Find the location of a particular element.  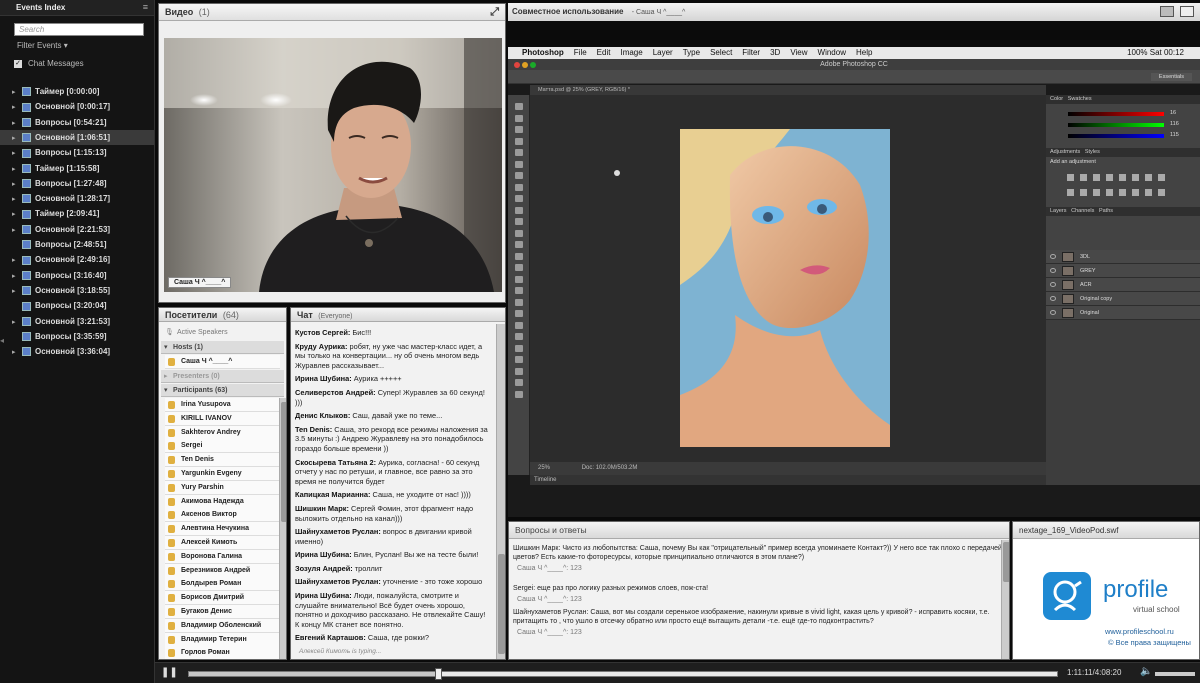

ps-layer-row: GREY is located at coordinates (1123, 271).